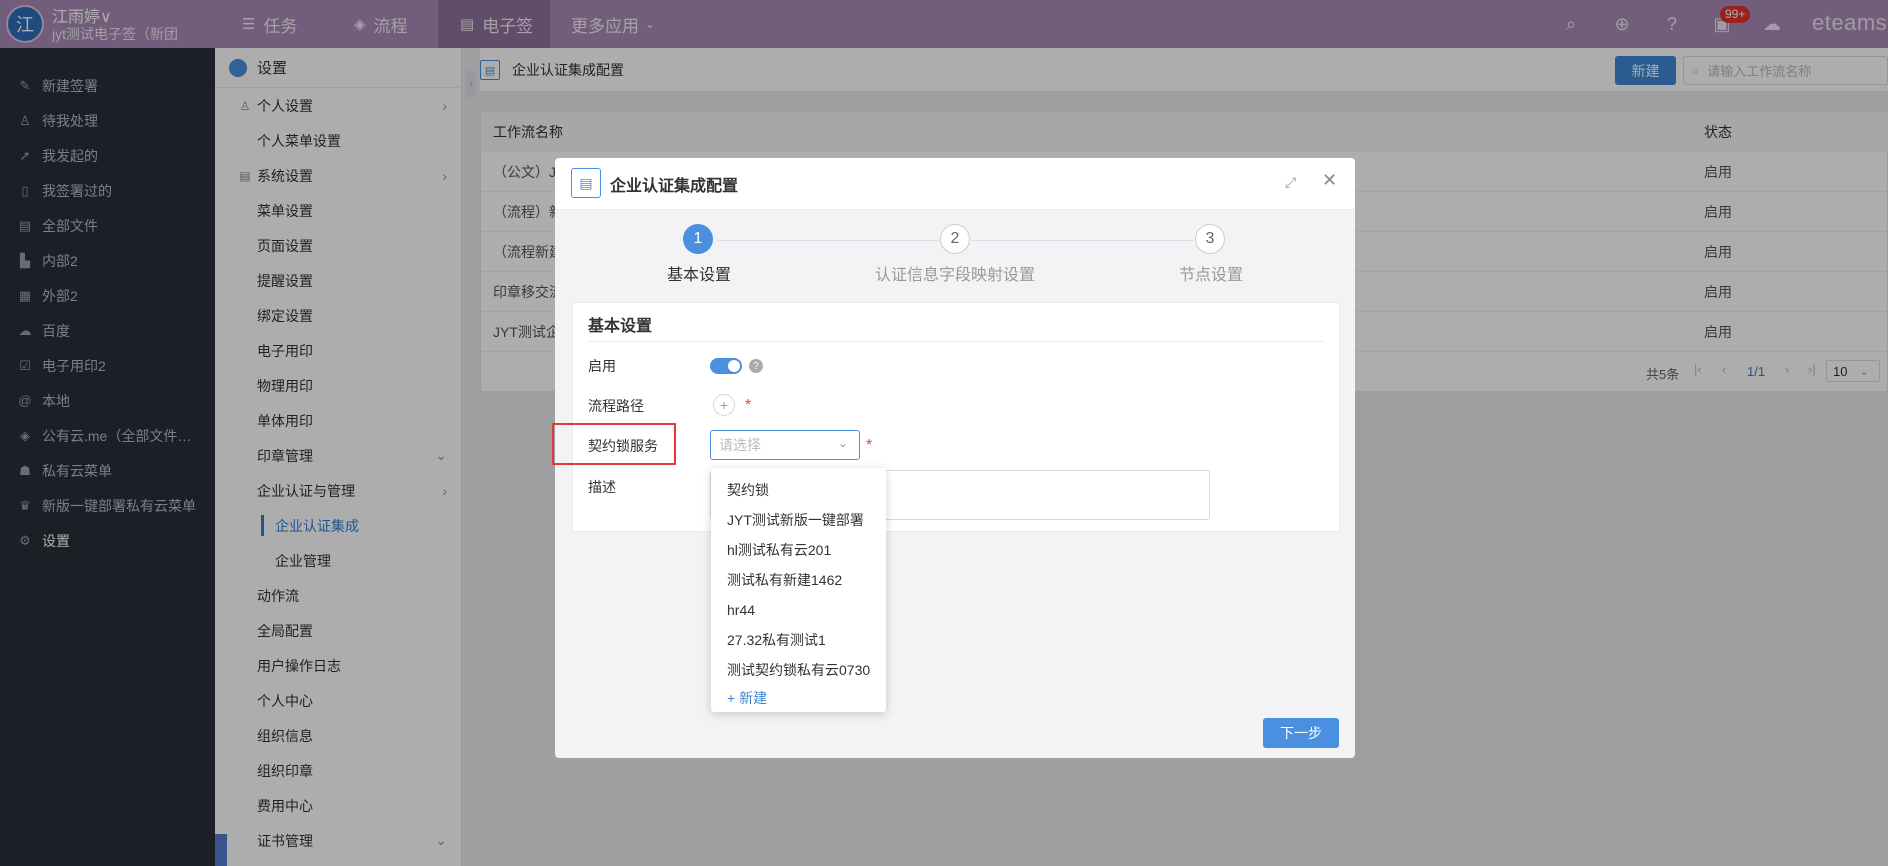  I want to click on enable-label: 启用, so click(602, 366).